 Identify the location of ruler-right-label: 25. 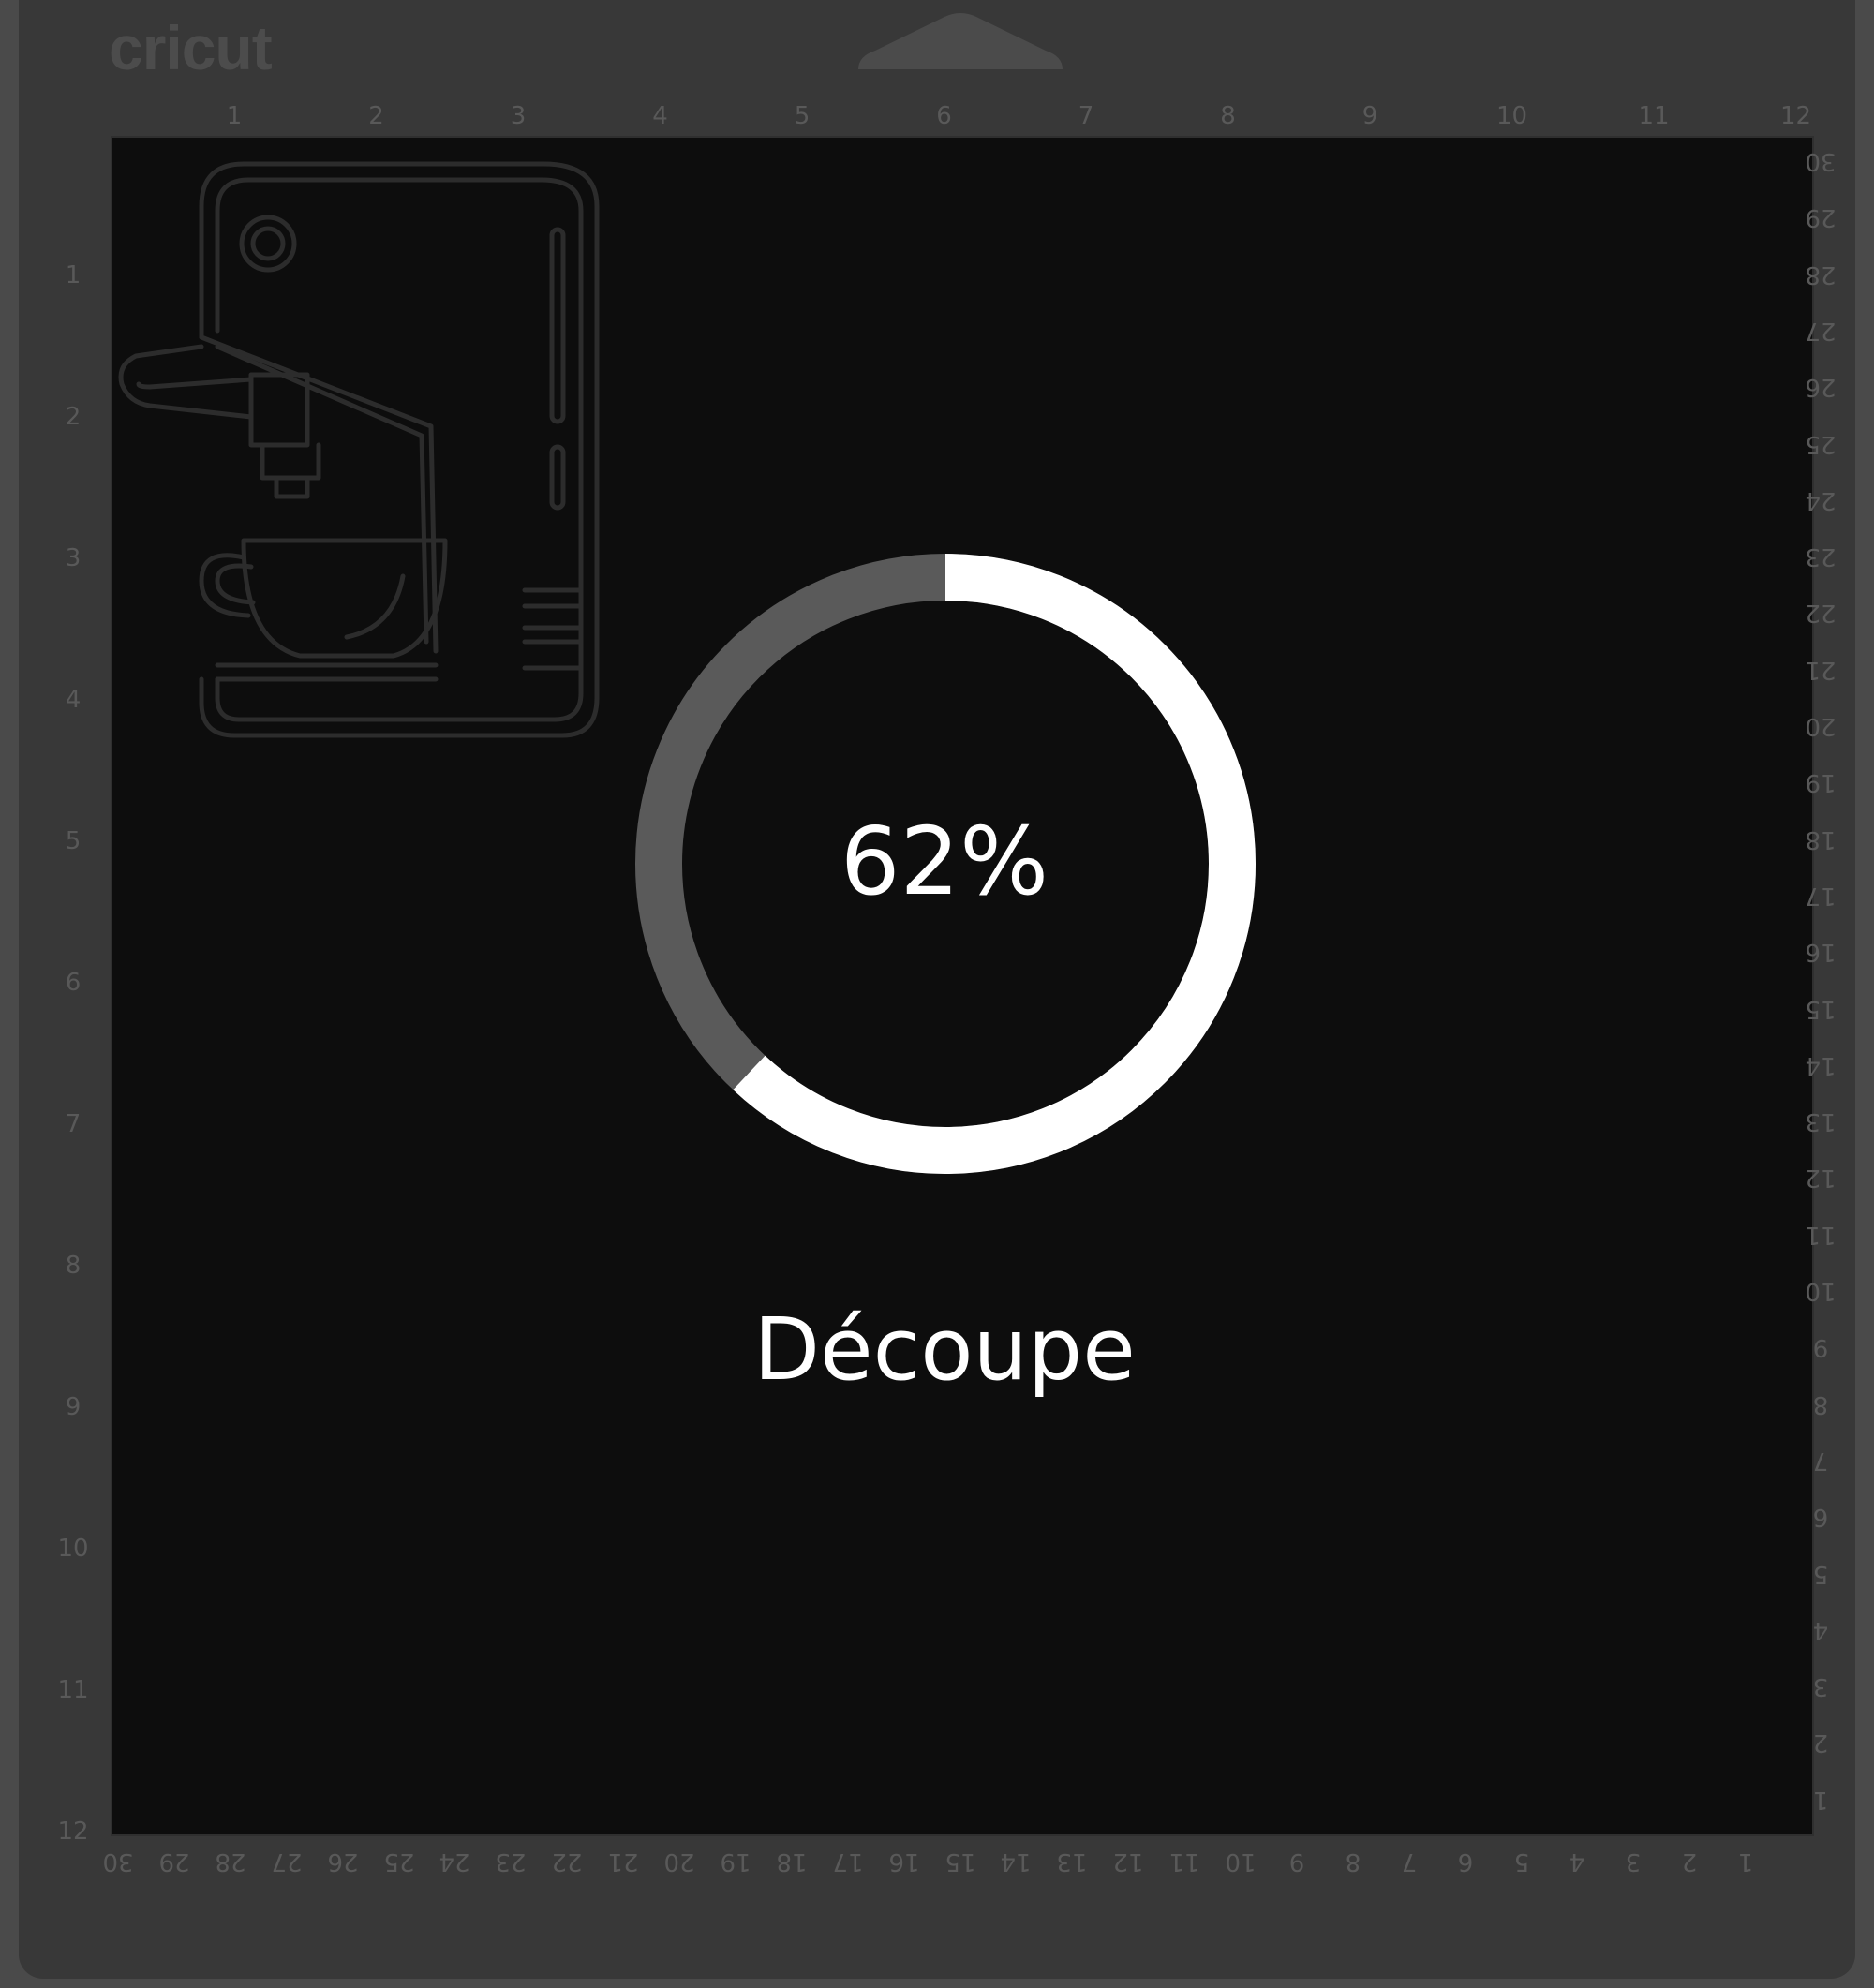
(1821, 443).